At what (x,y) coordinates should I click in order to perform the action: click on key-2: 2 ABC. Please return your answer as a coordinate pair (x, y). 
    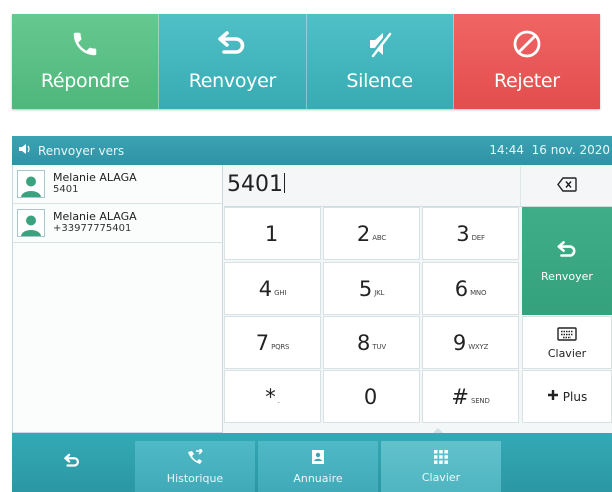
    Looking at the image, I should click on (371, 233).